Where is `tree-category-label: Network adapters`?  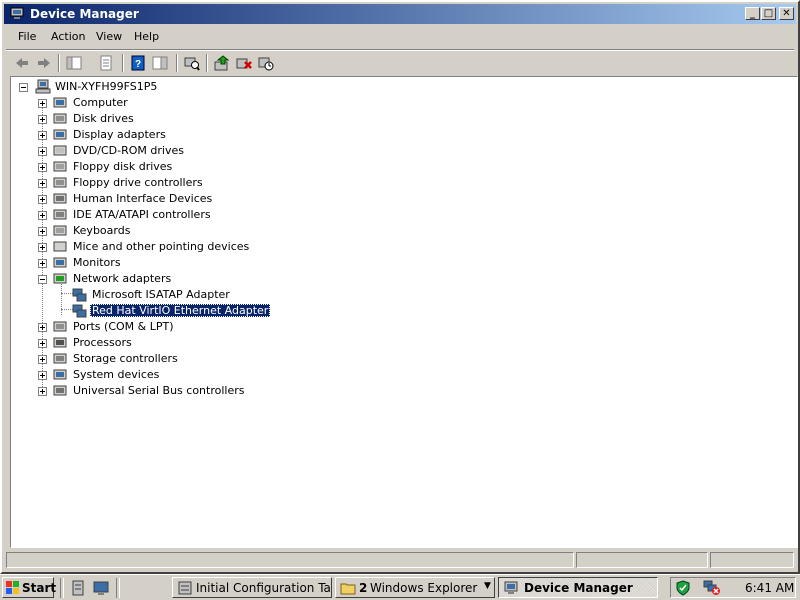 tree-category-label: Network adapters is located at coordinates (122, 278).